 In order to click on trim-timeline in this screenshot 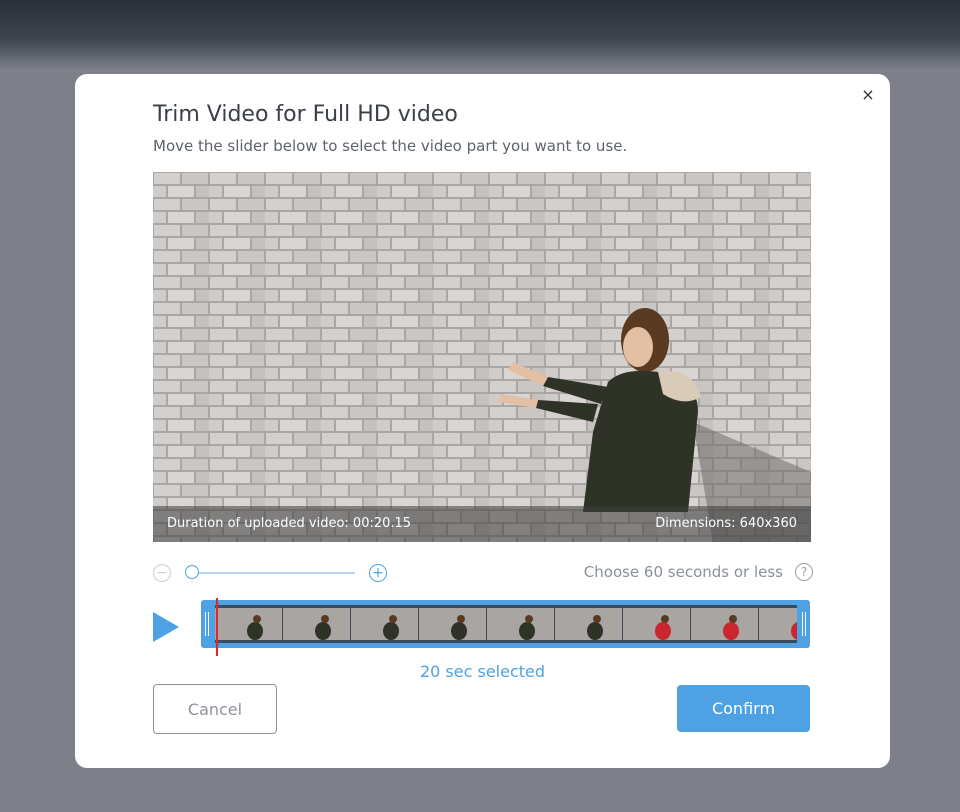, I will do `click(505, 624)`.